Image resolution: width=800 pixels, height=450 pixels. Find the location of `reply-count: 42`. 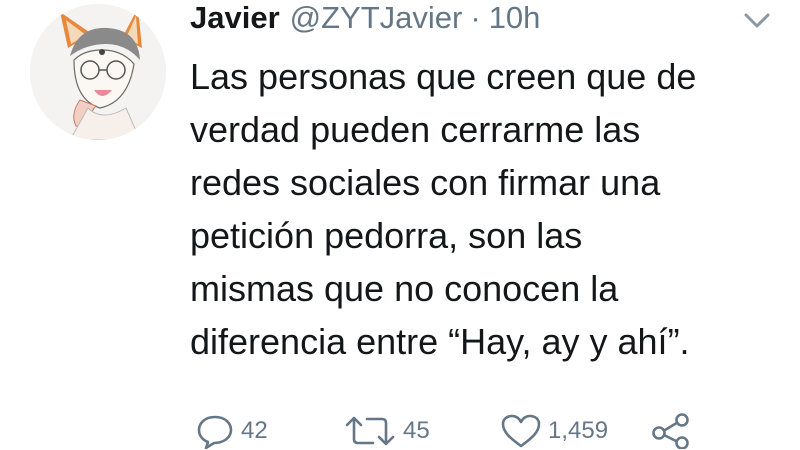

reply-count: 42 is located at coordinates (254, 430).